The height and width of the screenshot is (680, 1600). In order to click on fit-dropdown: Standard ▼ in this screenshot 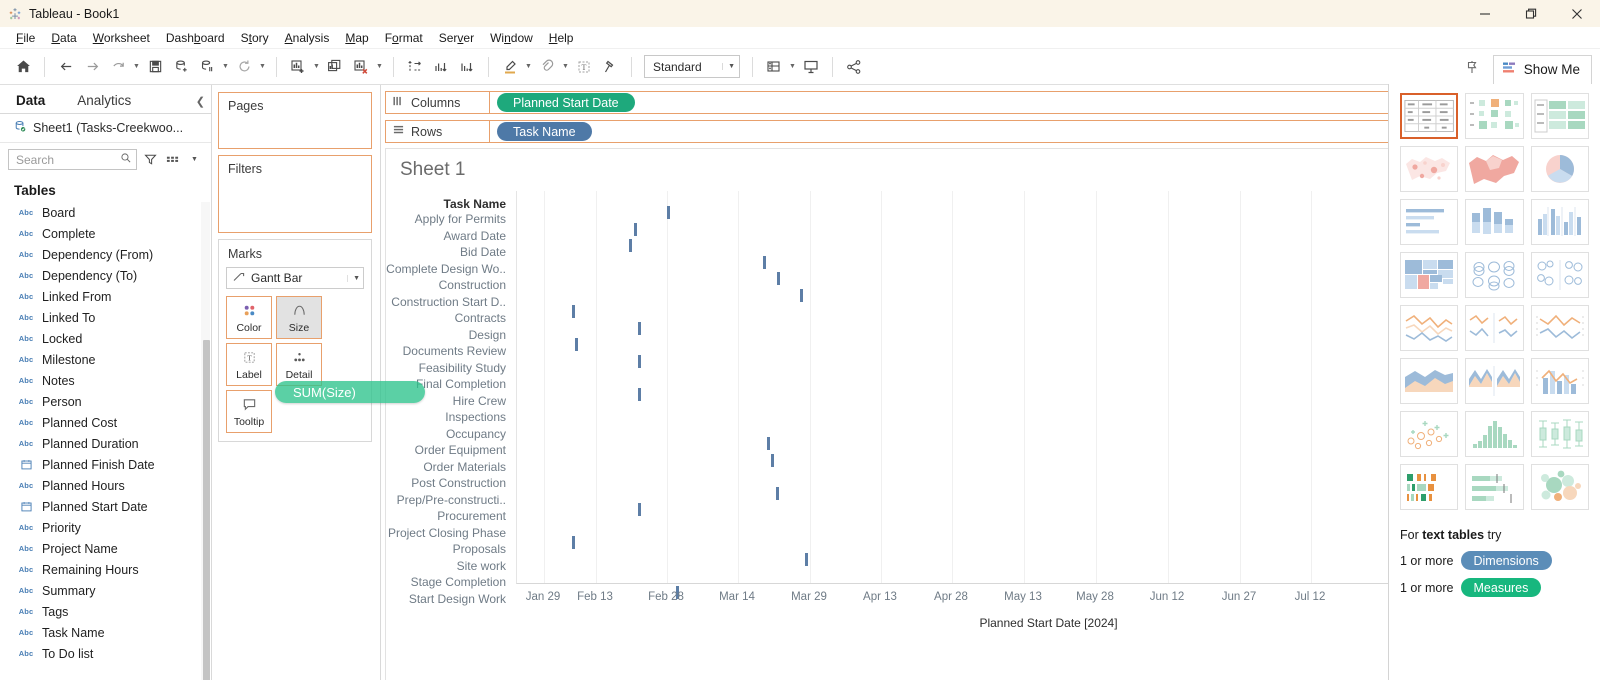, I will do `click(692, 66)`.